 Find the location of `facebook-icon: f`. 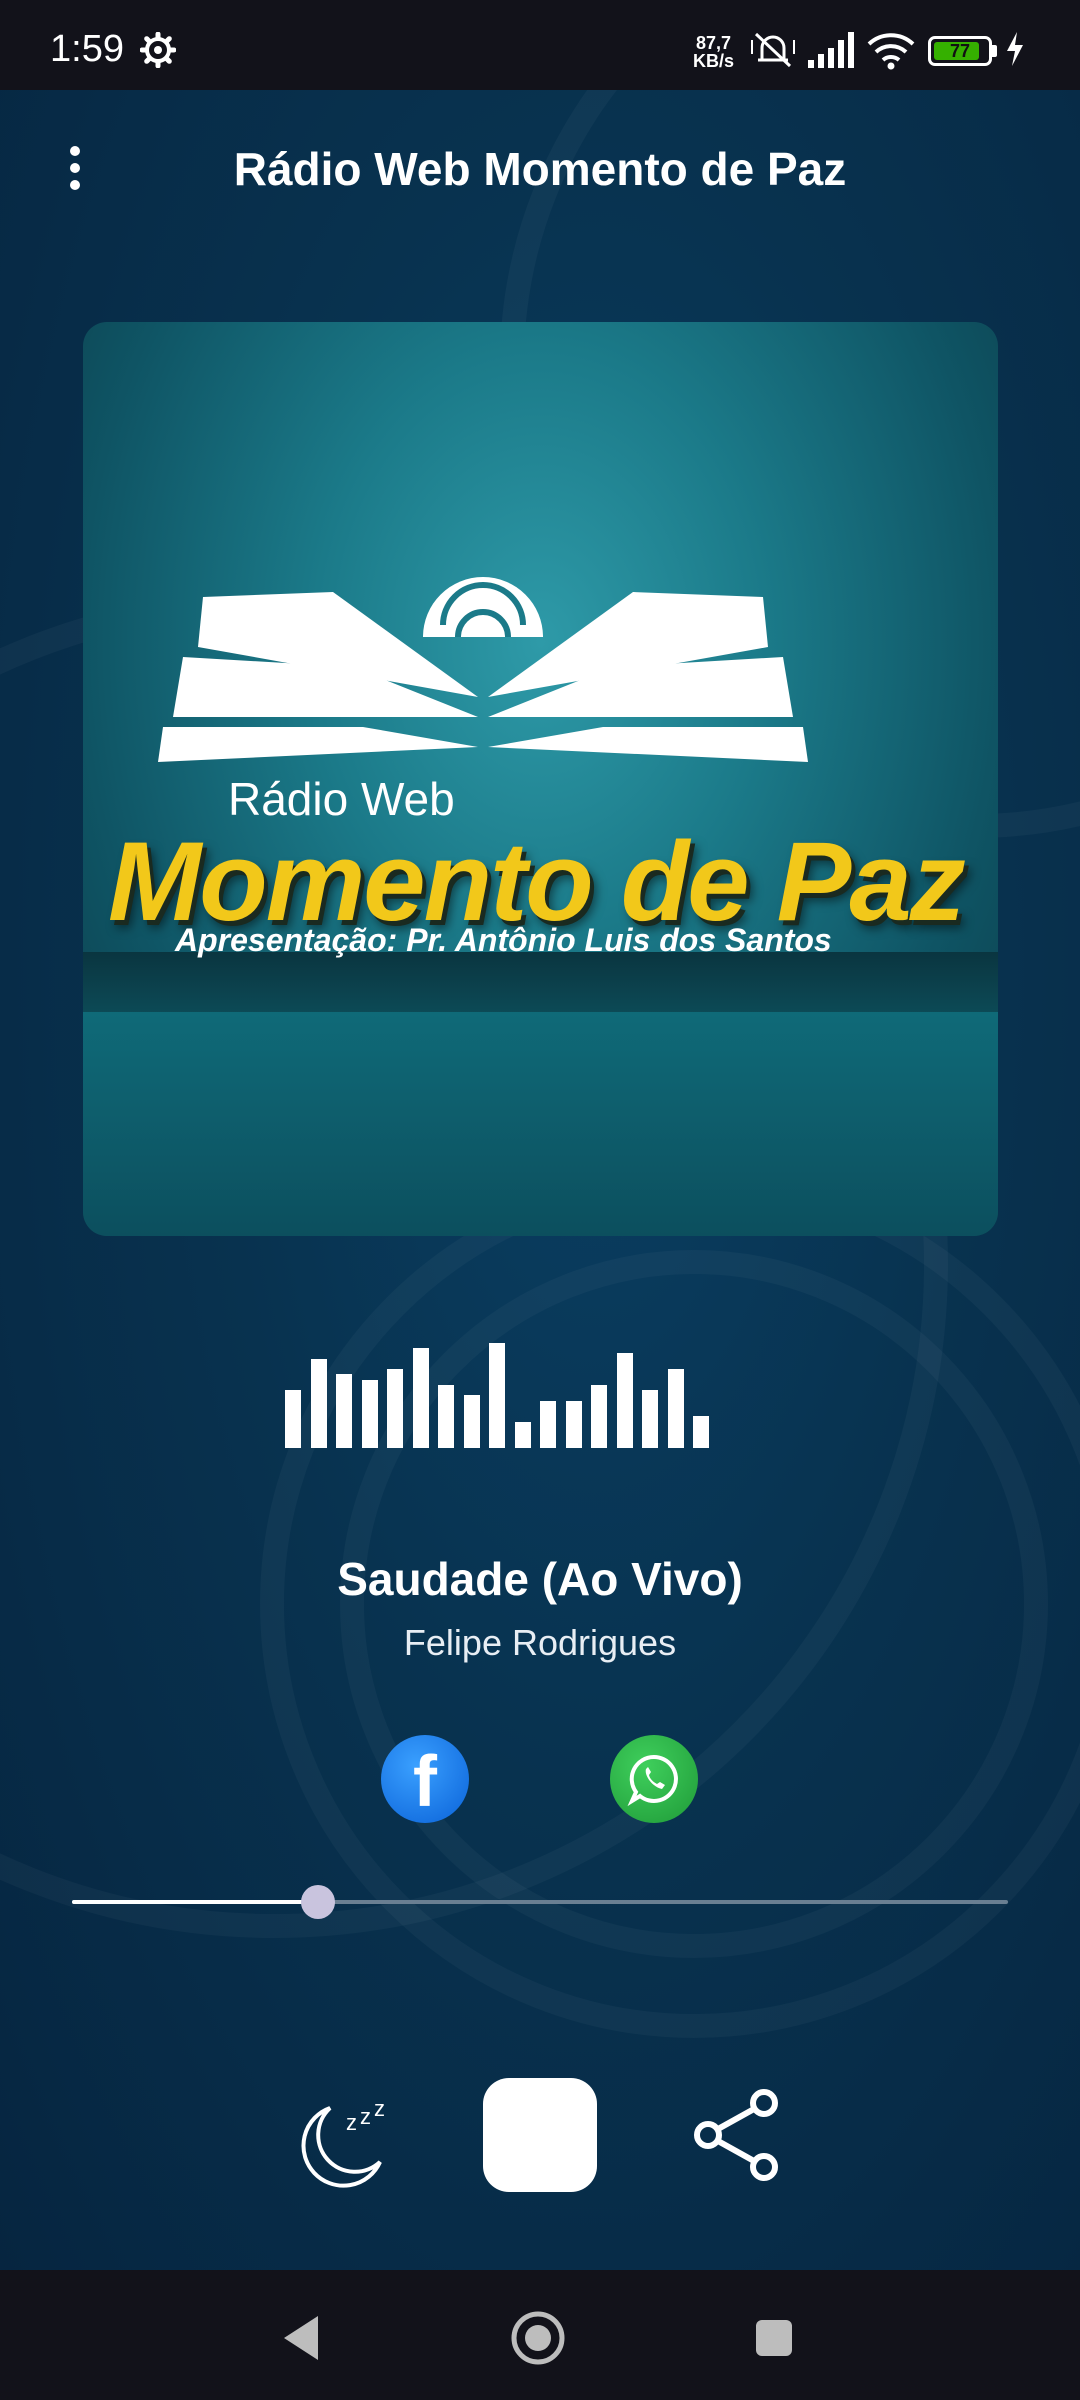

facebook-icon: f is located at coordinates (425, 1782).